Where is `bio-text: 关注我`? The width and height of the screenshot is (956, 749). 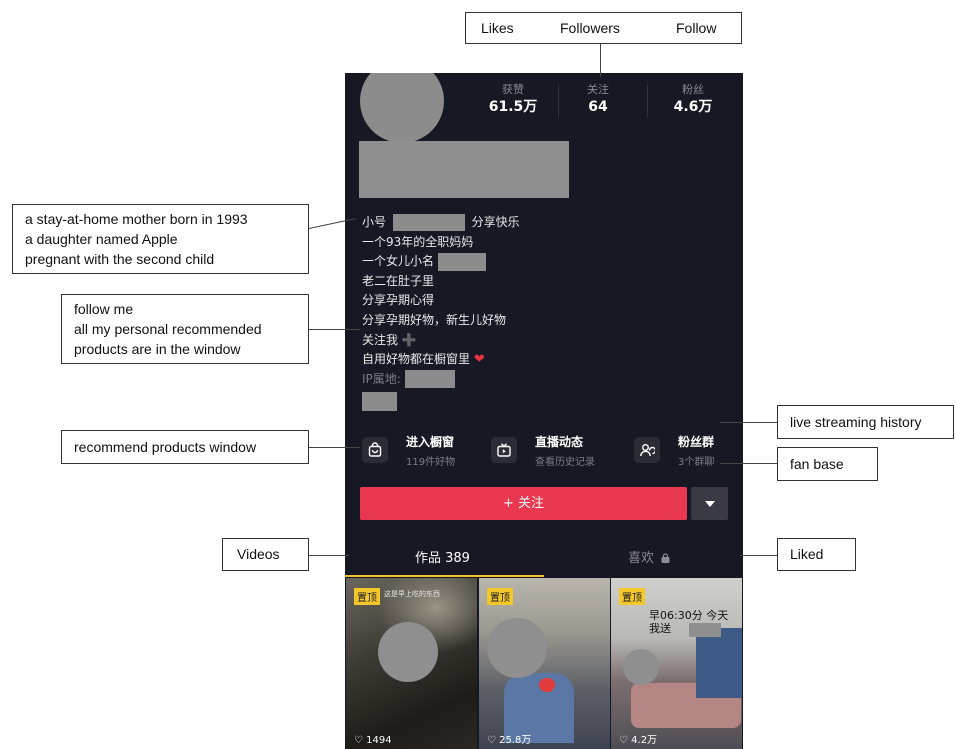 bio-text: 关注我 is located at coordinates (380, 339).